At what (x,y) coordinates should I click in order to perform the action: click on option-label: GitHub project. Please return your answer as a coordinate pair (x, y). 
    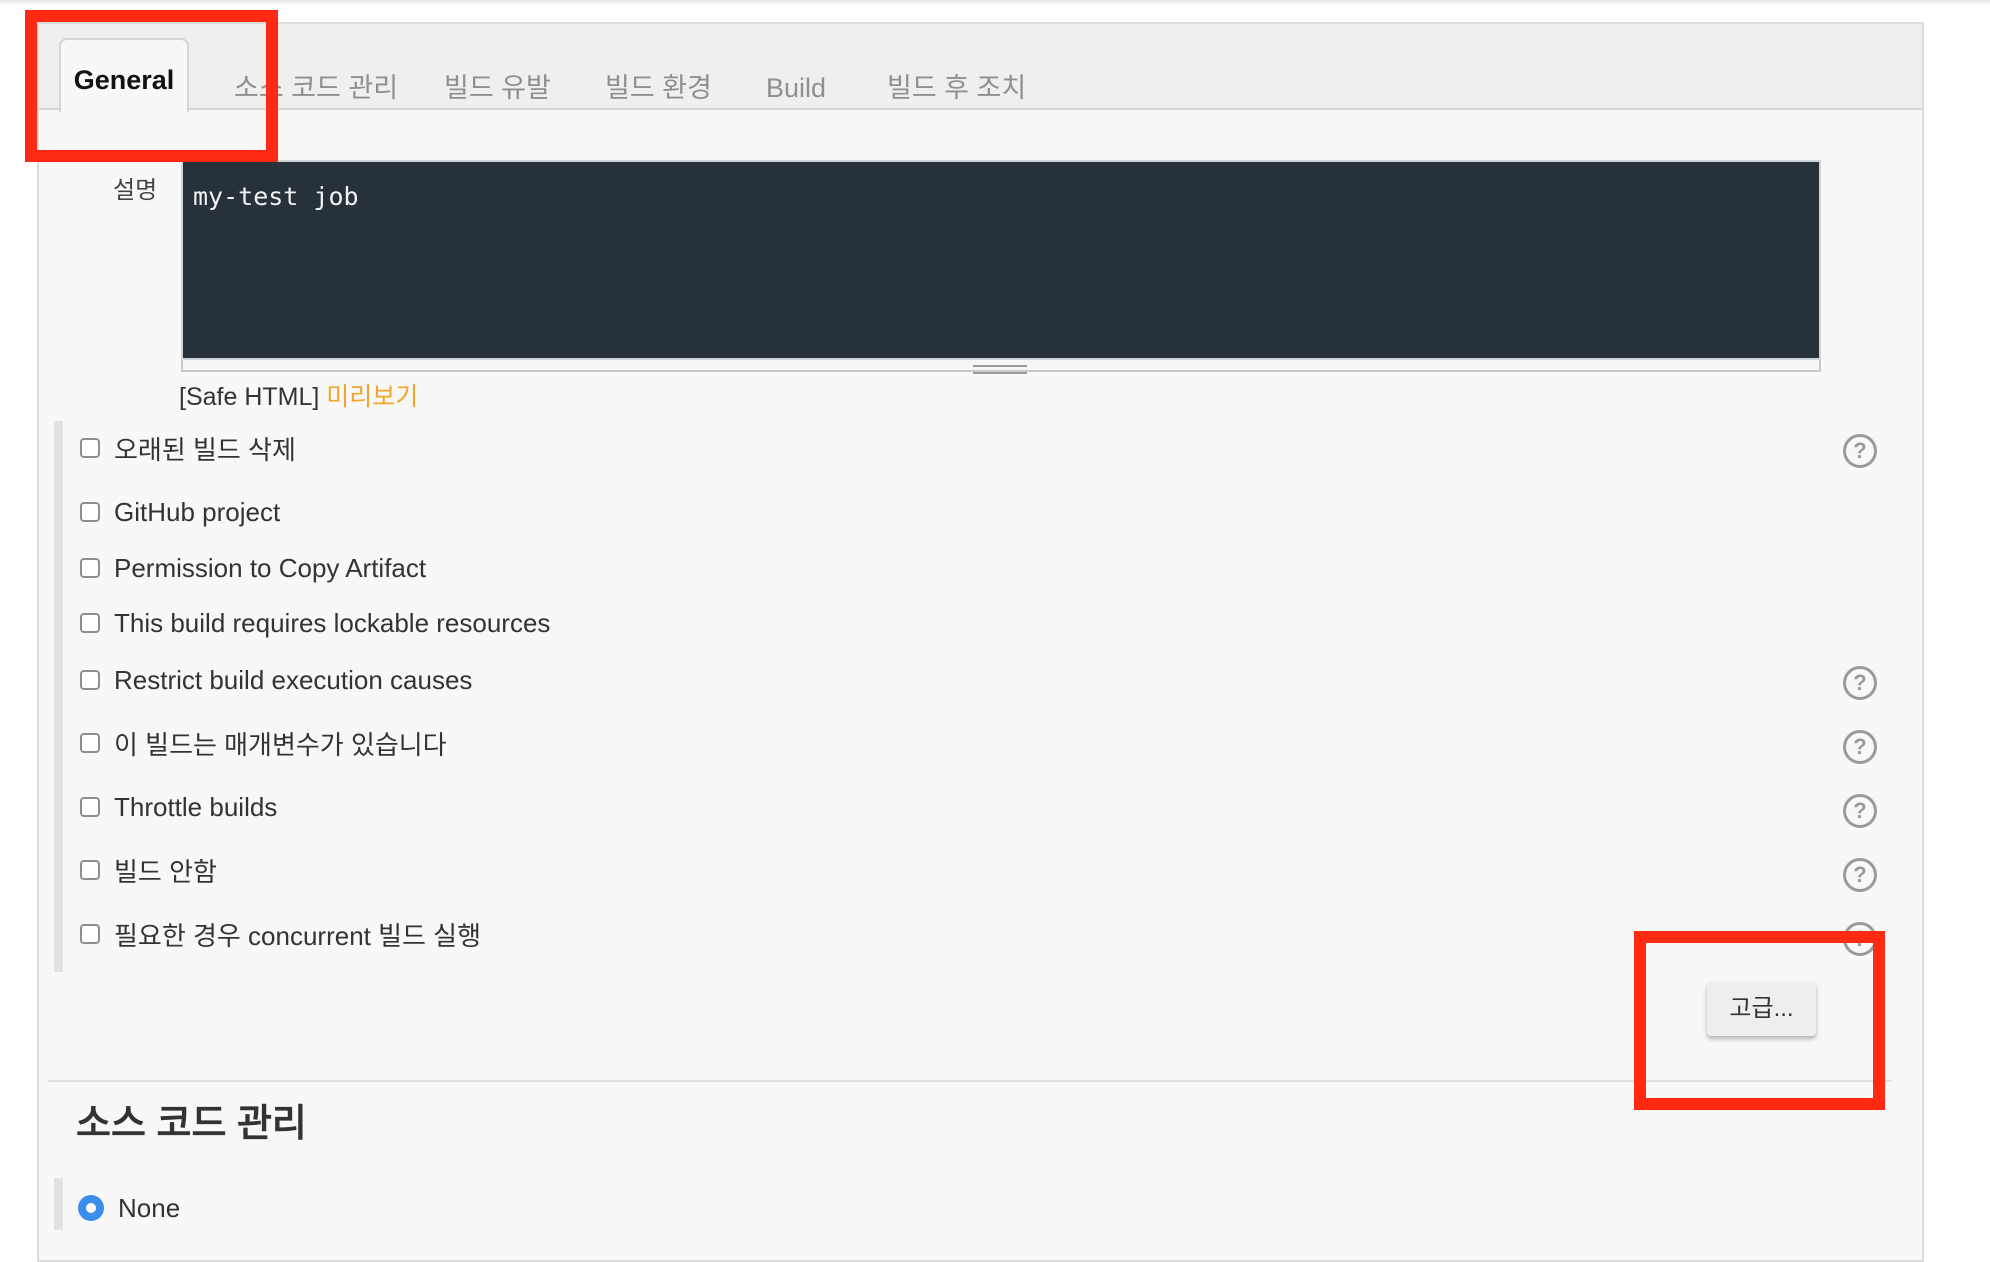
    Looking at the image, I should click on (197, 511).